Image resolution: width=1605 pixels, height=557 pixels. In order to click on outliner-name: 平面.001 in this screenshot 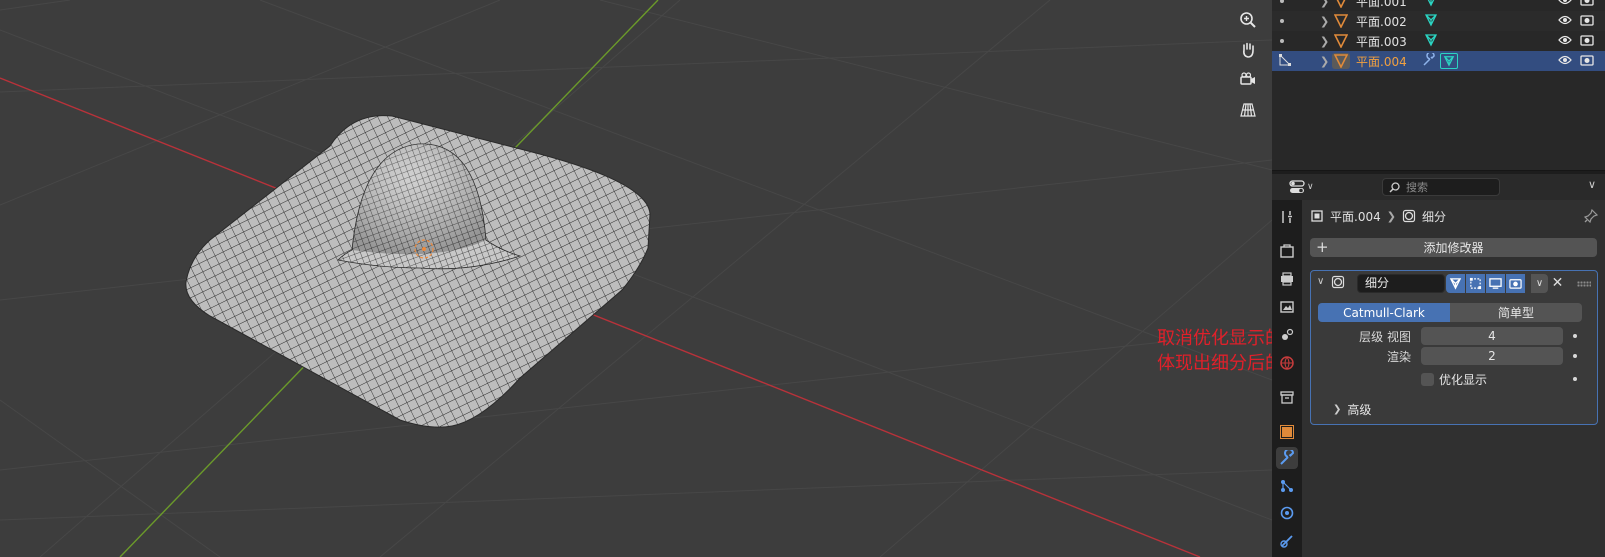, I will do `click(1381, 5)`.